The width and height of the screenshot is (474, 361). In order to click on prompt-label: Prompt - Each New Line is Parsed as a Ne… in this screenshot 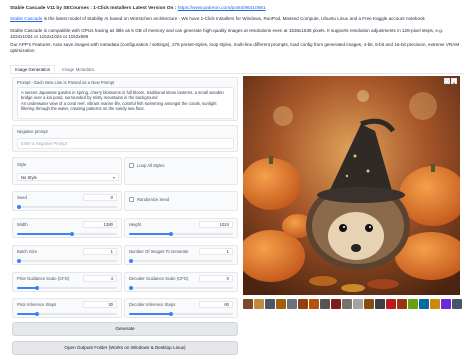, I will do `click(66, 82)`.